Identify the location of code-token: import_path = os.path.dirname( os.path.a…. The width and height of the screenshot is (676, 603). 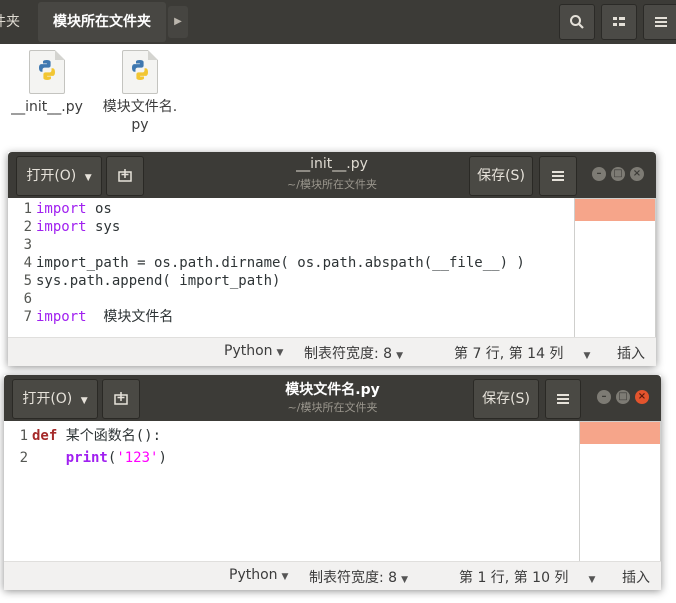
(280, 263).